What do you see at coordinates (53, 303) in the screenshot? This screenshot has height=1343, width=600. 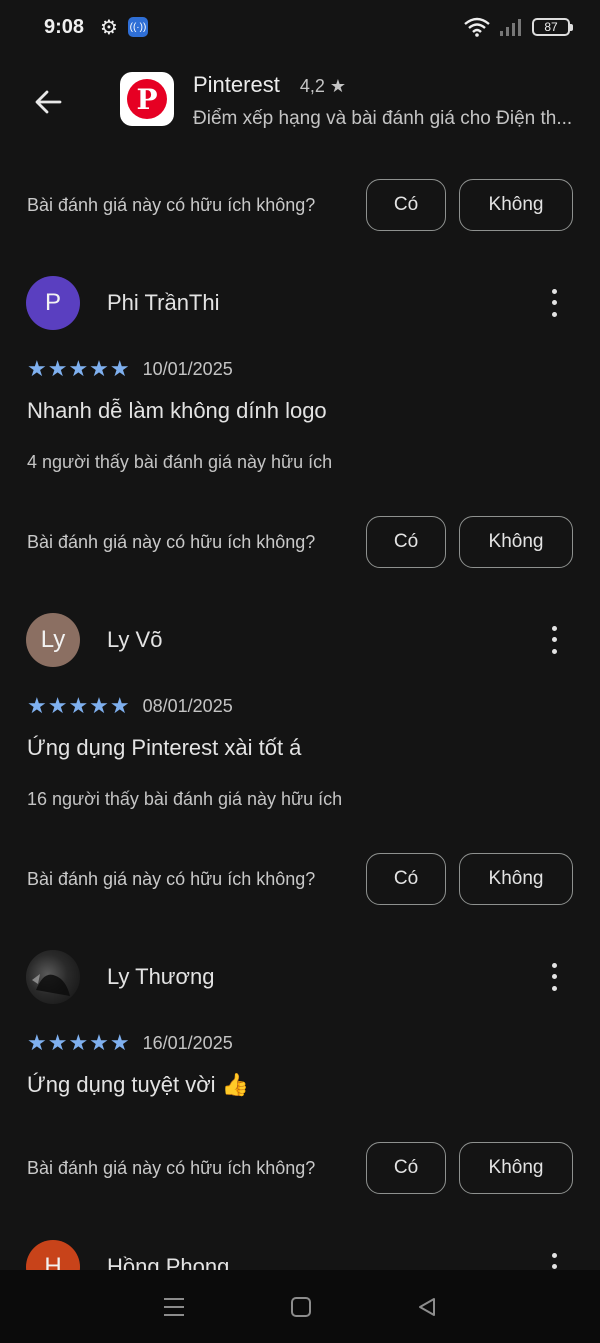 I see `avatar: P` at bounding box center [53, 303].